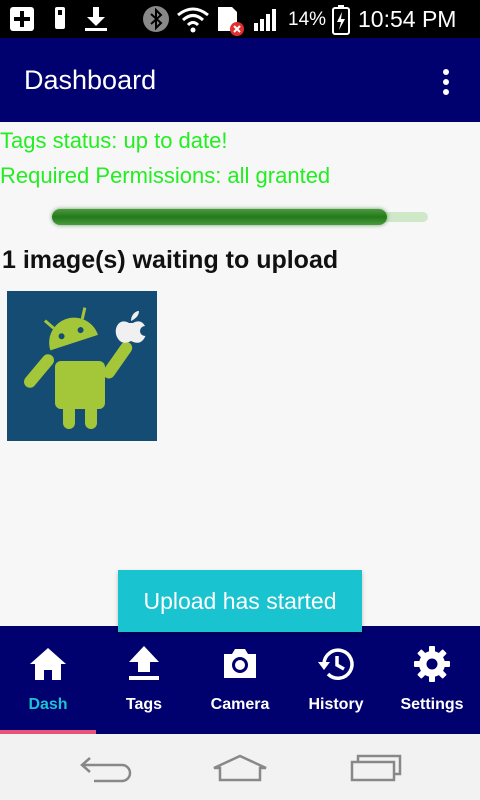 This screenshot has width=480, height=800. I want to click on upload-icon, so click(144, 663).